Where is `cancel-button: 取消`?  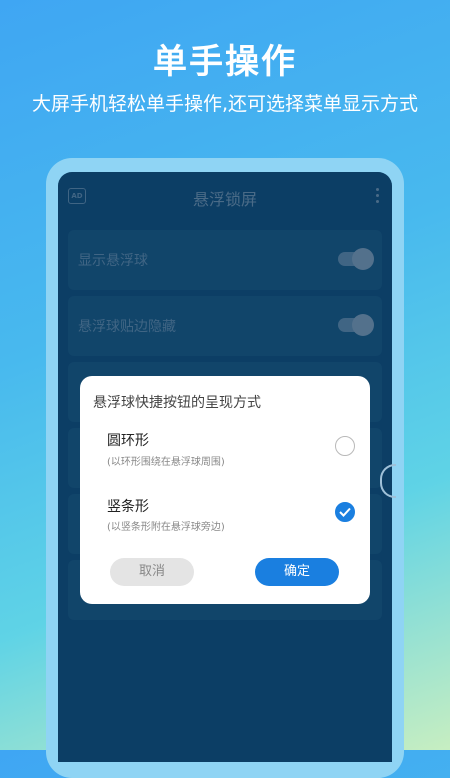 cancel-button: 取消 is located at coordinates (152, 572).